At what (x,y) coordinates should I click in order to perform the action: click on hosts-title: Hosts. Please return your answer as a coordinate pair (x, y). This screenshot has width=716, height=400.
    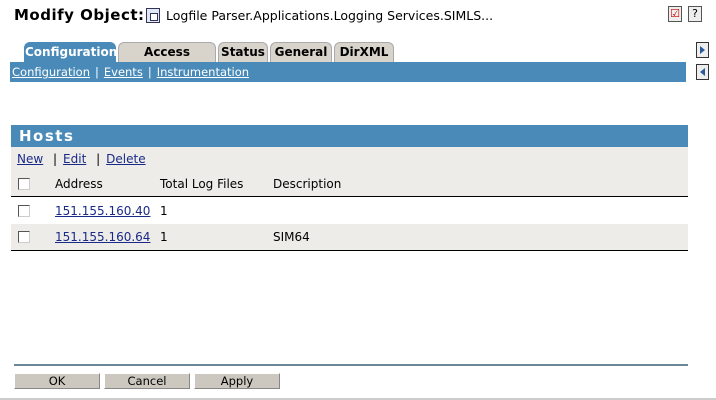
    Looking at the image, I should click on (349, 136).